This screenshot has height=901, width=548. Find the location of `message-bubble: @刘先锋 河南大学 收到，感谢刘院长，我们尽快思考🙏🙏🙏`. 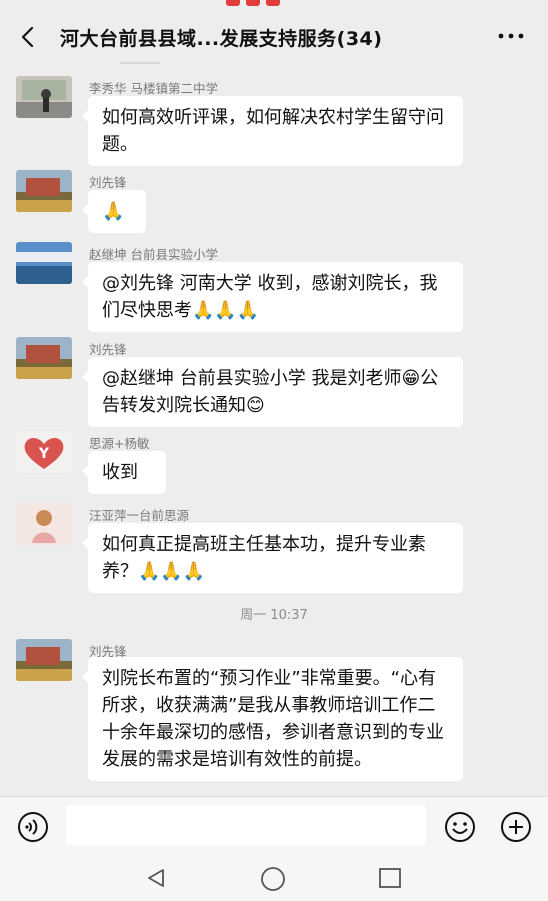

message-bubble: @刘先锋 河南大学 收到，感谢刘院长，我们尽快思考🙏🙏🙏 is located at coordinates (272, 297).